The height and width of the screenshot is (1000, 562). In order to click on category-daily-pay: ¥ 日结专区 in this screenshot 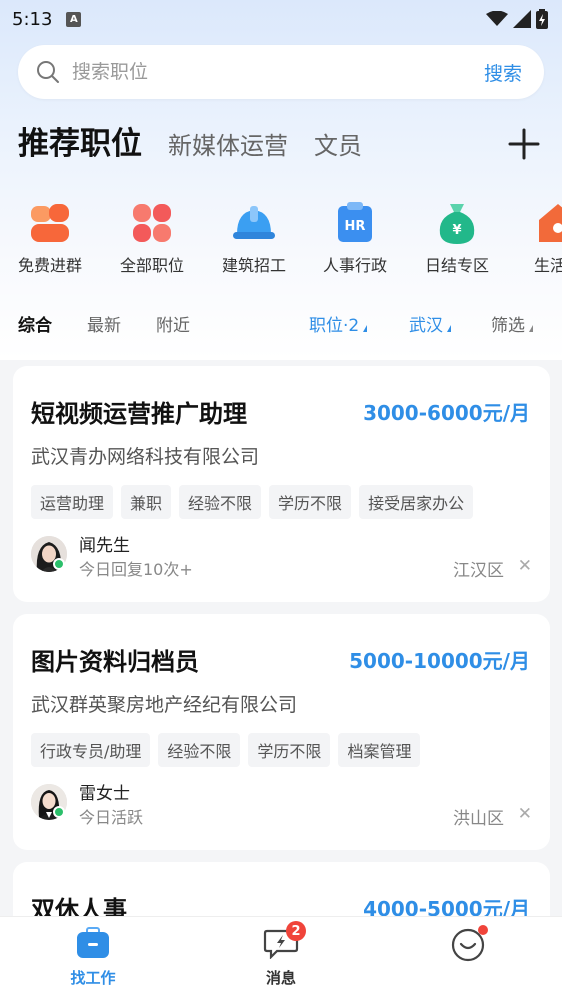, I will do `click(457, 238)`.